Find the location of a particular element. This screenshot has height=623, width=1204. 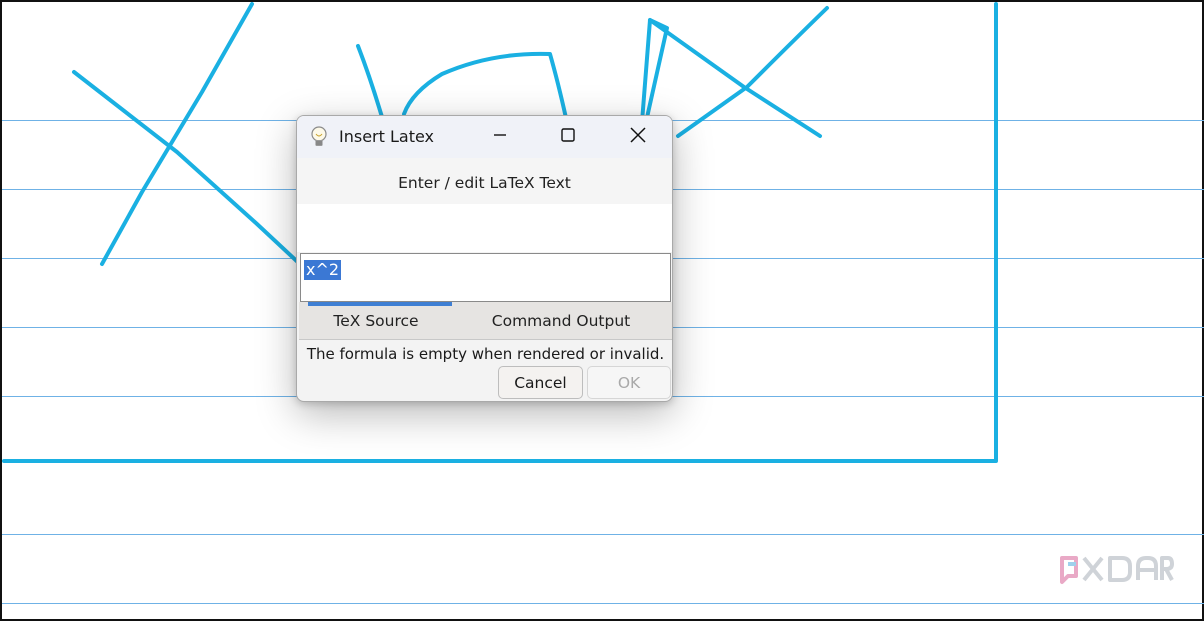

close-icon is located at coordinates (638, 137).